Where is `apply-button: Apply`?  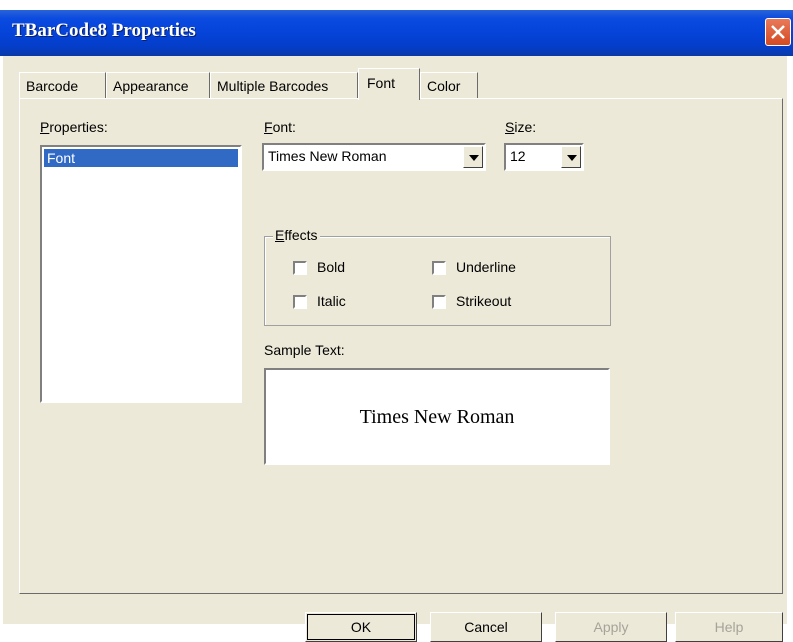
apply-button: Apply is located at coordinates (611, 627).